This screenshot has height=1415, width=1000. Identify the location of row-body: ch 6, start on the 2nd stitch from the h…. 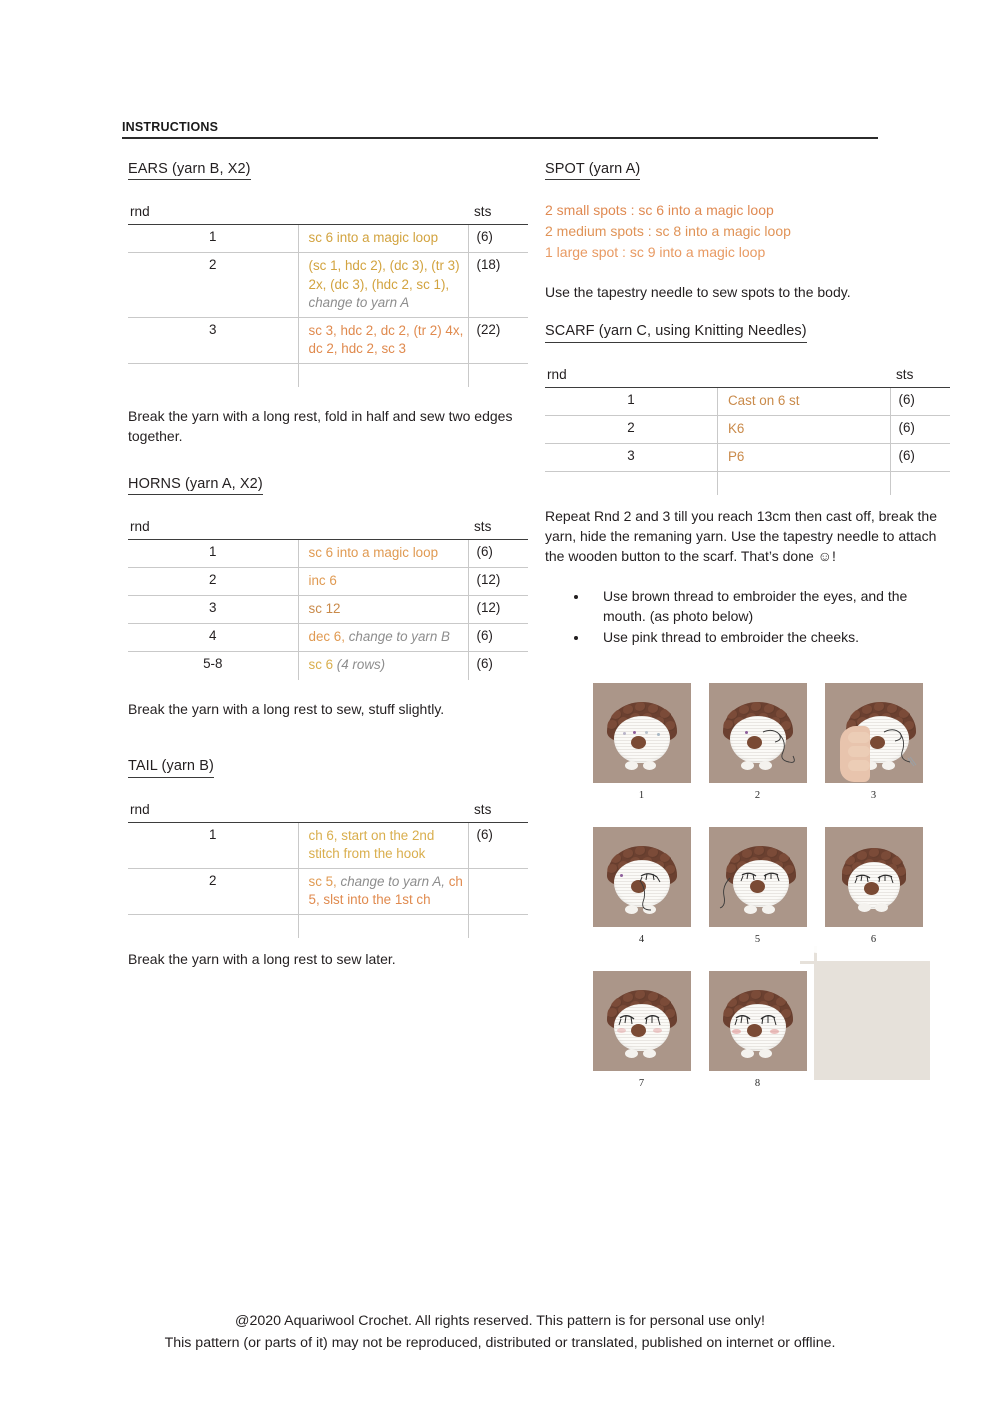
(382, 846).